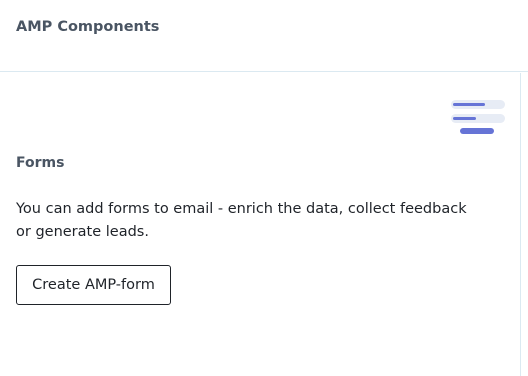 This screenshot has width=528, height=376. Describe the element at coordinates (477, 118) in the screenshot. I see `form-lines-icon` at that location.